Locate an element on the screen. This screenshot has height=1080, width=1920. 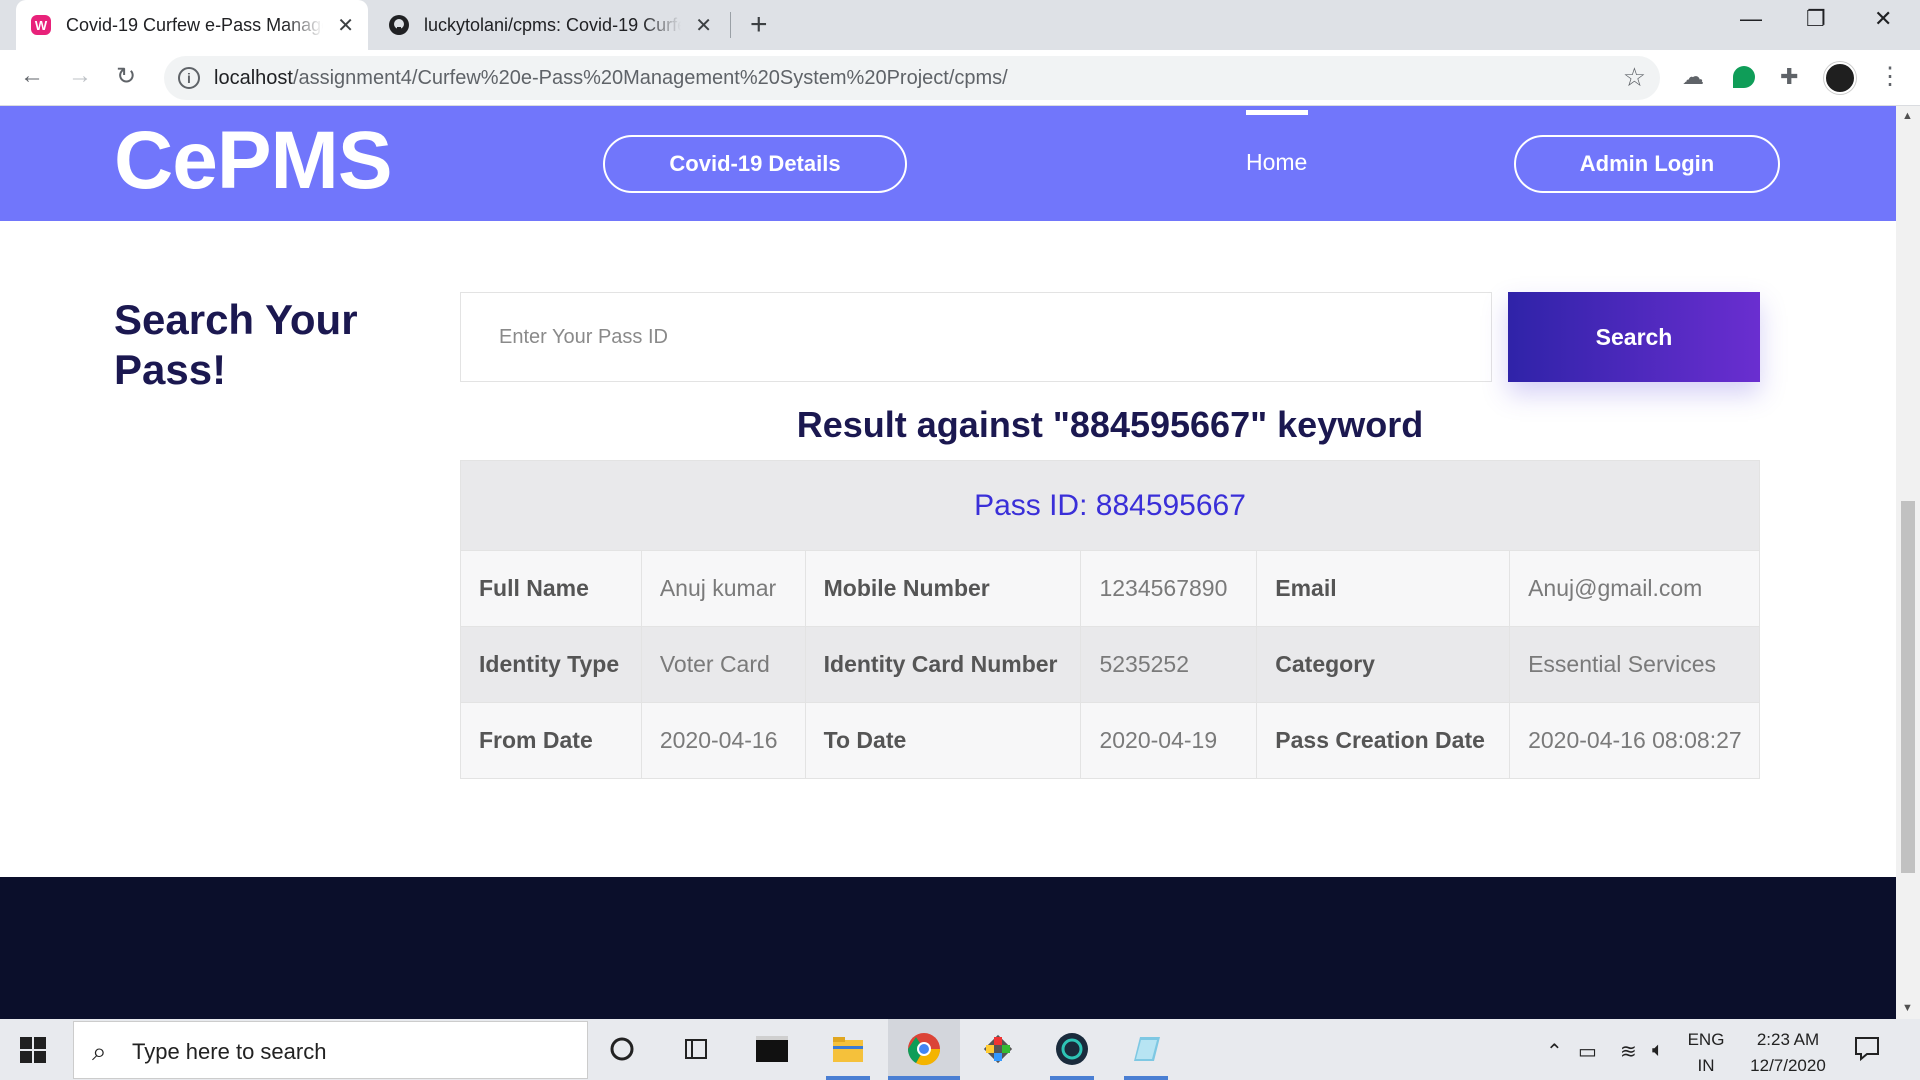
windows-start-icon is located at coordinates (33, 1050).